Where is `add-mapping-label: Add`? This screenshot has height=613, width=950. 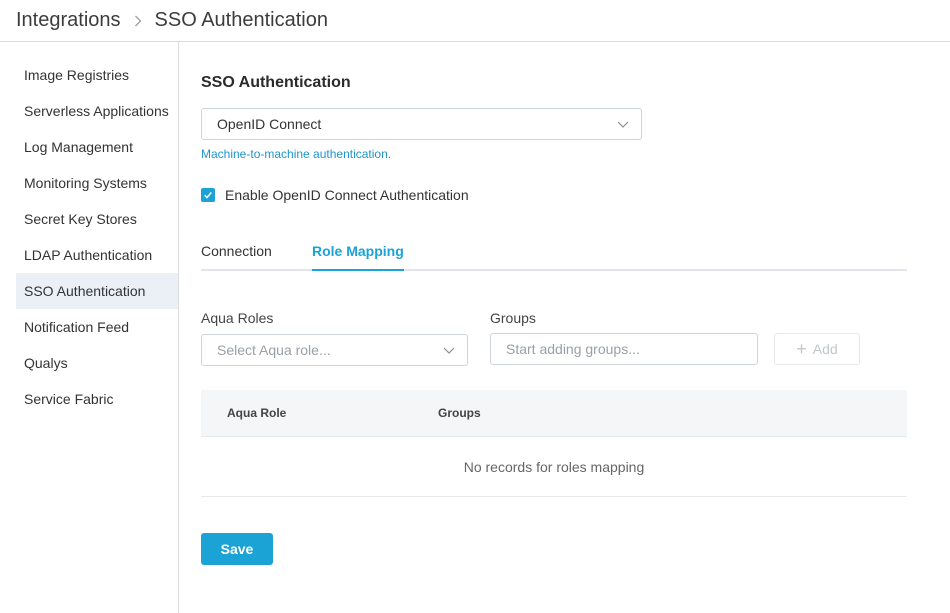
add-mapping-label: Add is located at coordinates (825, 349).